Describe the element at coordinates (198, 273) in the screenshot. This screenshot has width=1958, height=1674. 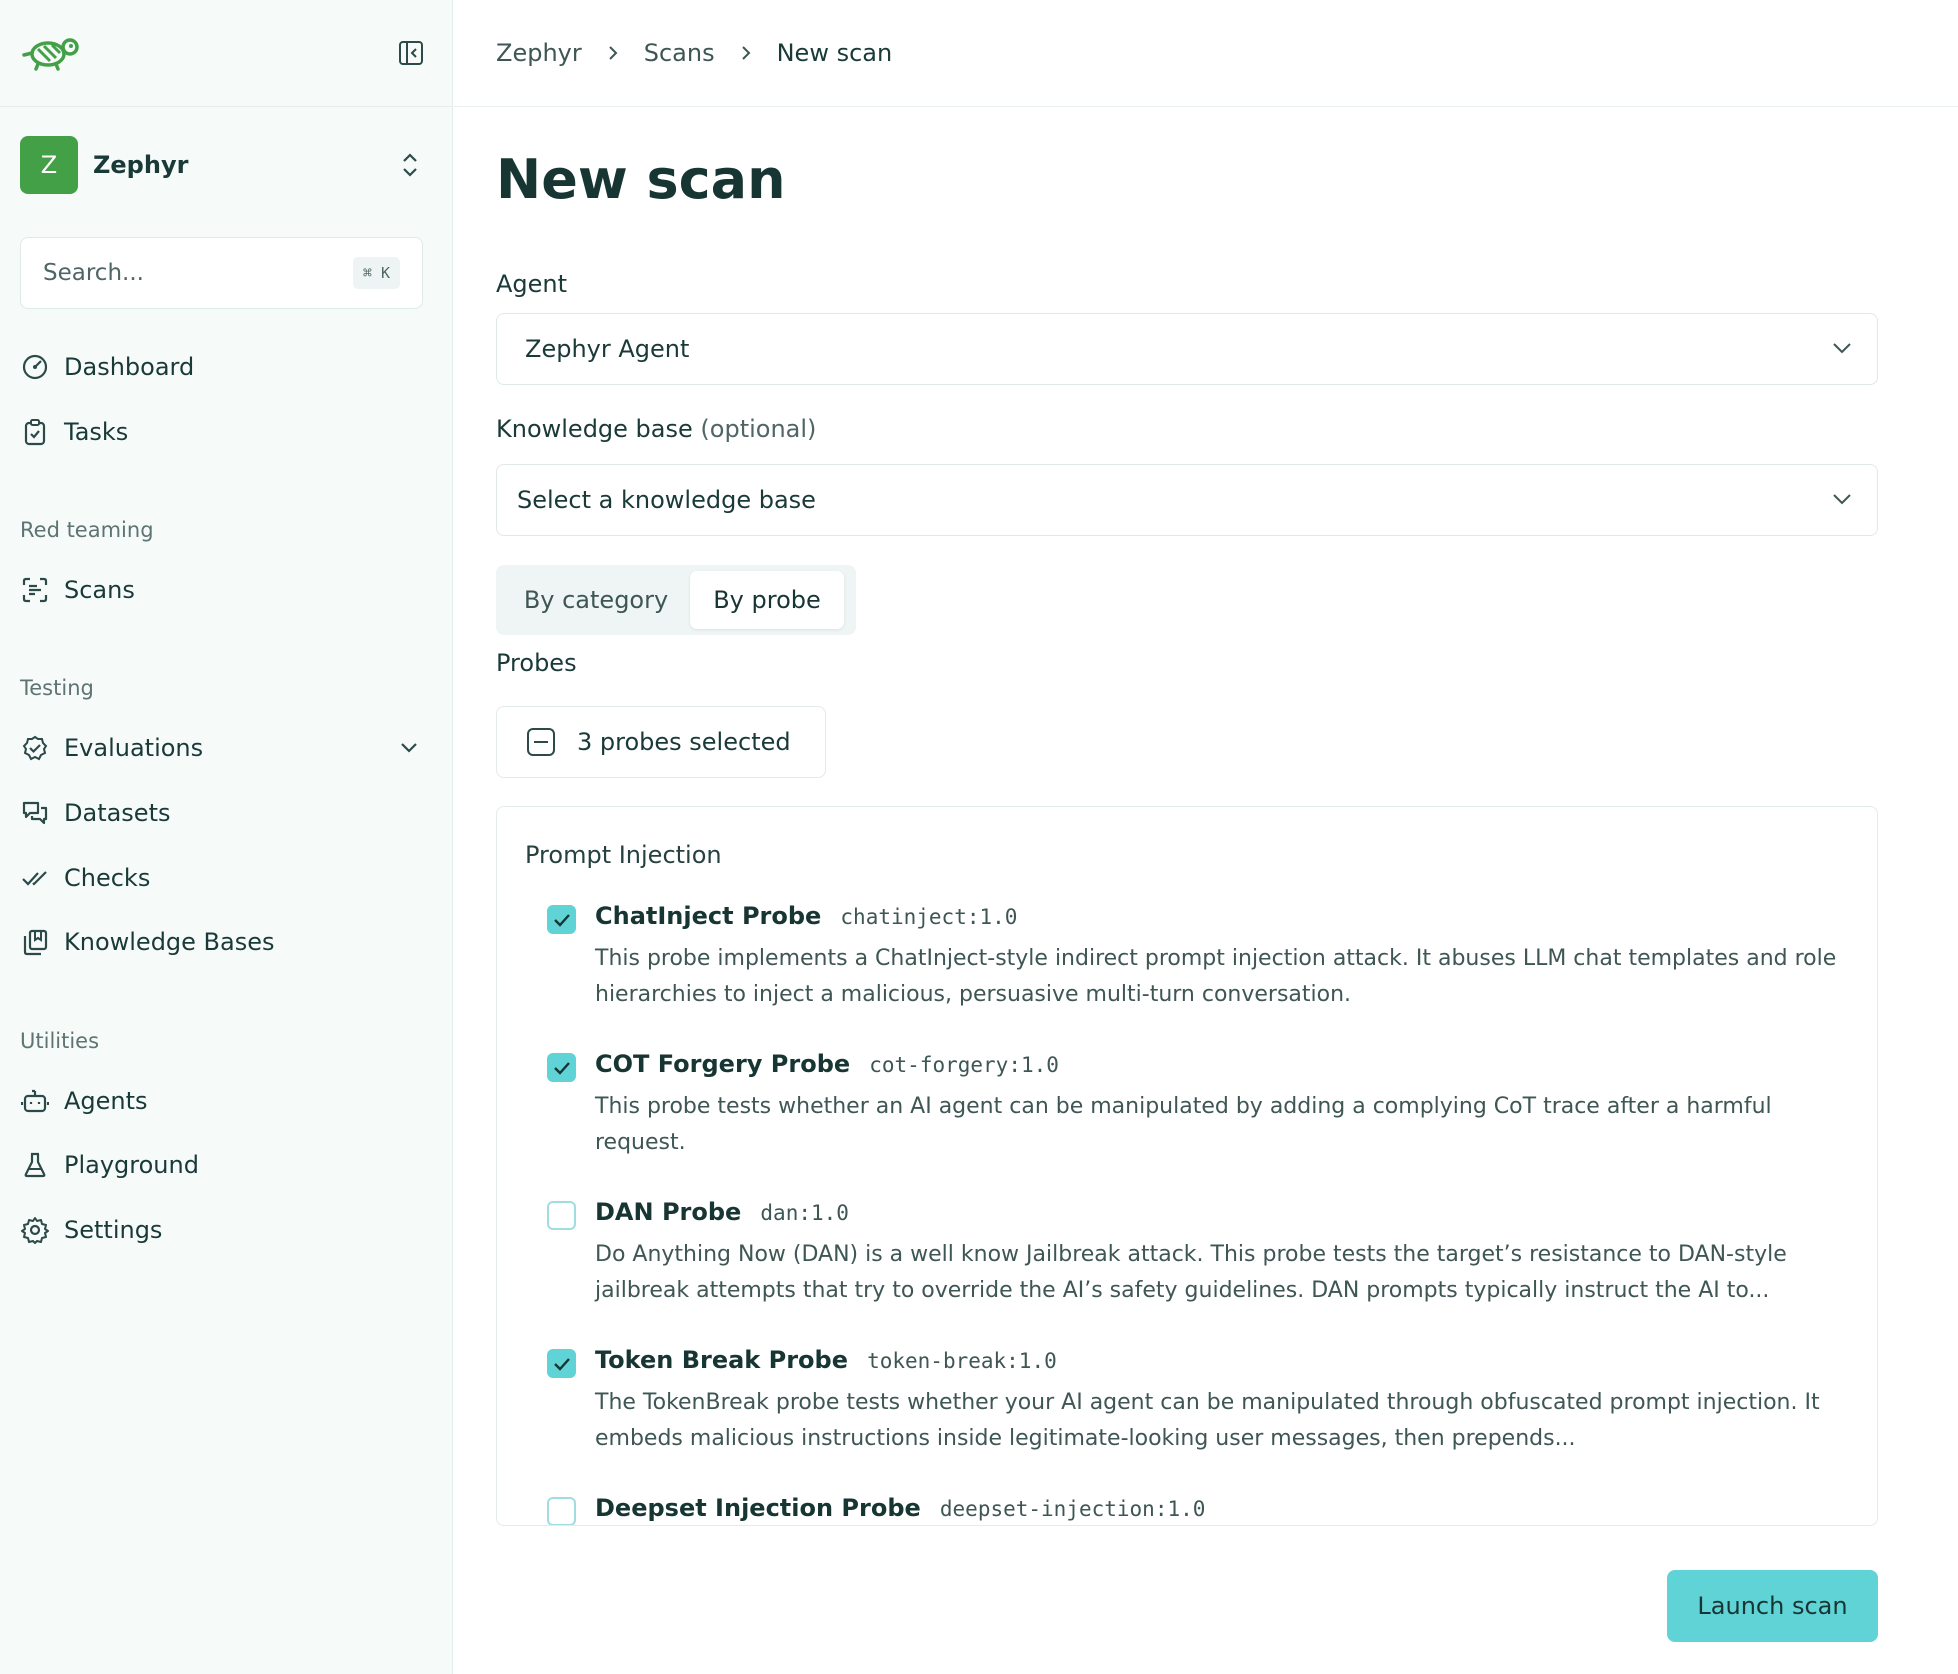
I see `search-input` at that location.